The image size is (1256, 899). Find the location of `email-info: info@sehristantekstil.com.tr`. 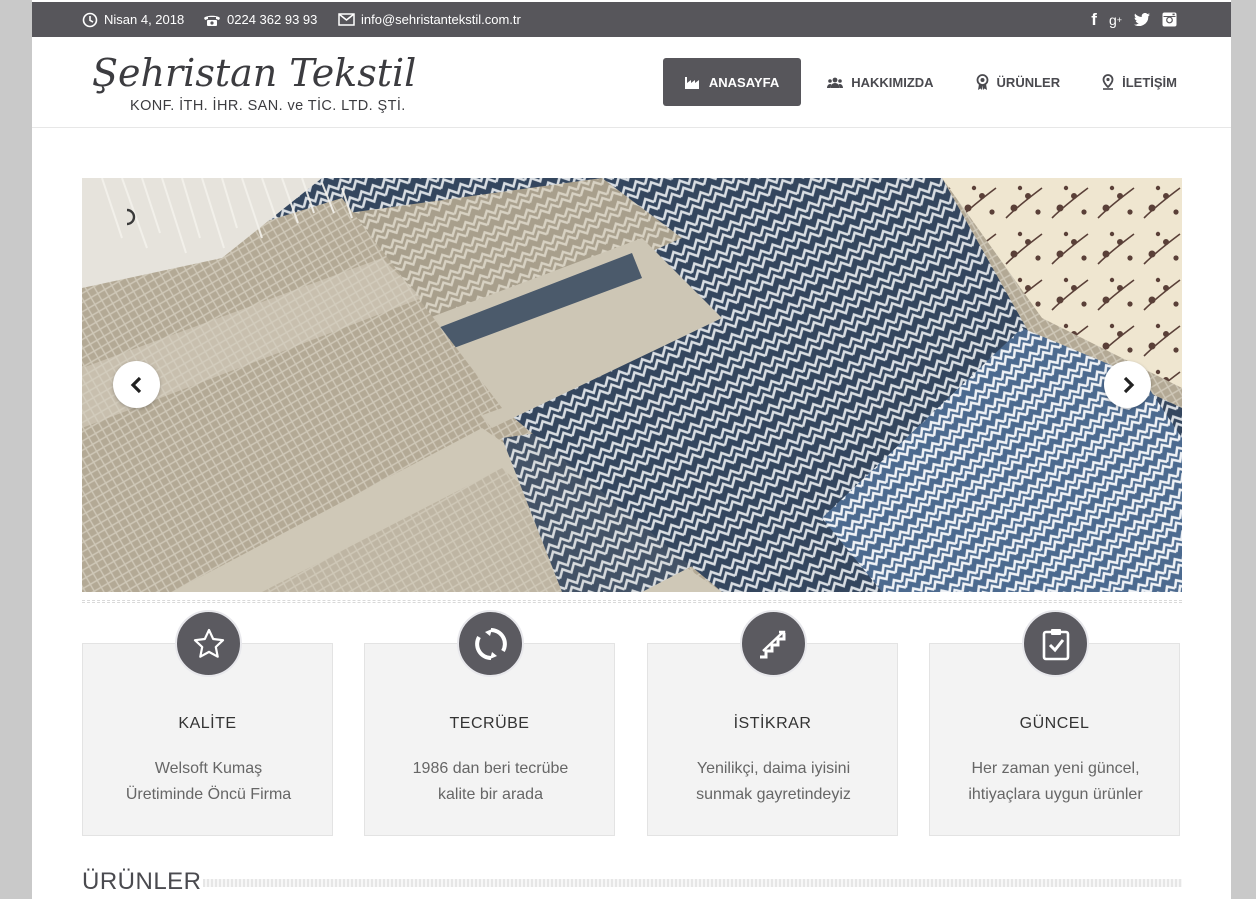

email-info: info@sehristantekstil.com.tr is located at coordinates (429, 19).